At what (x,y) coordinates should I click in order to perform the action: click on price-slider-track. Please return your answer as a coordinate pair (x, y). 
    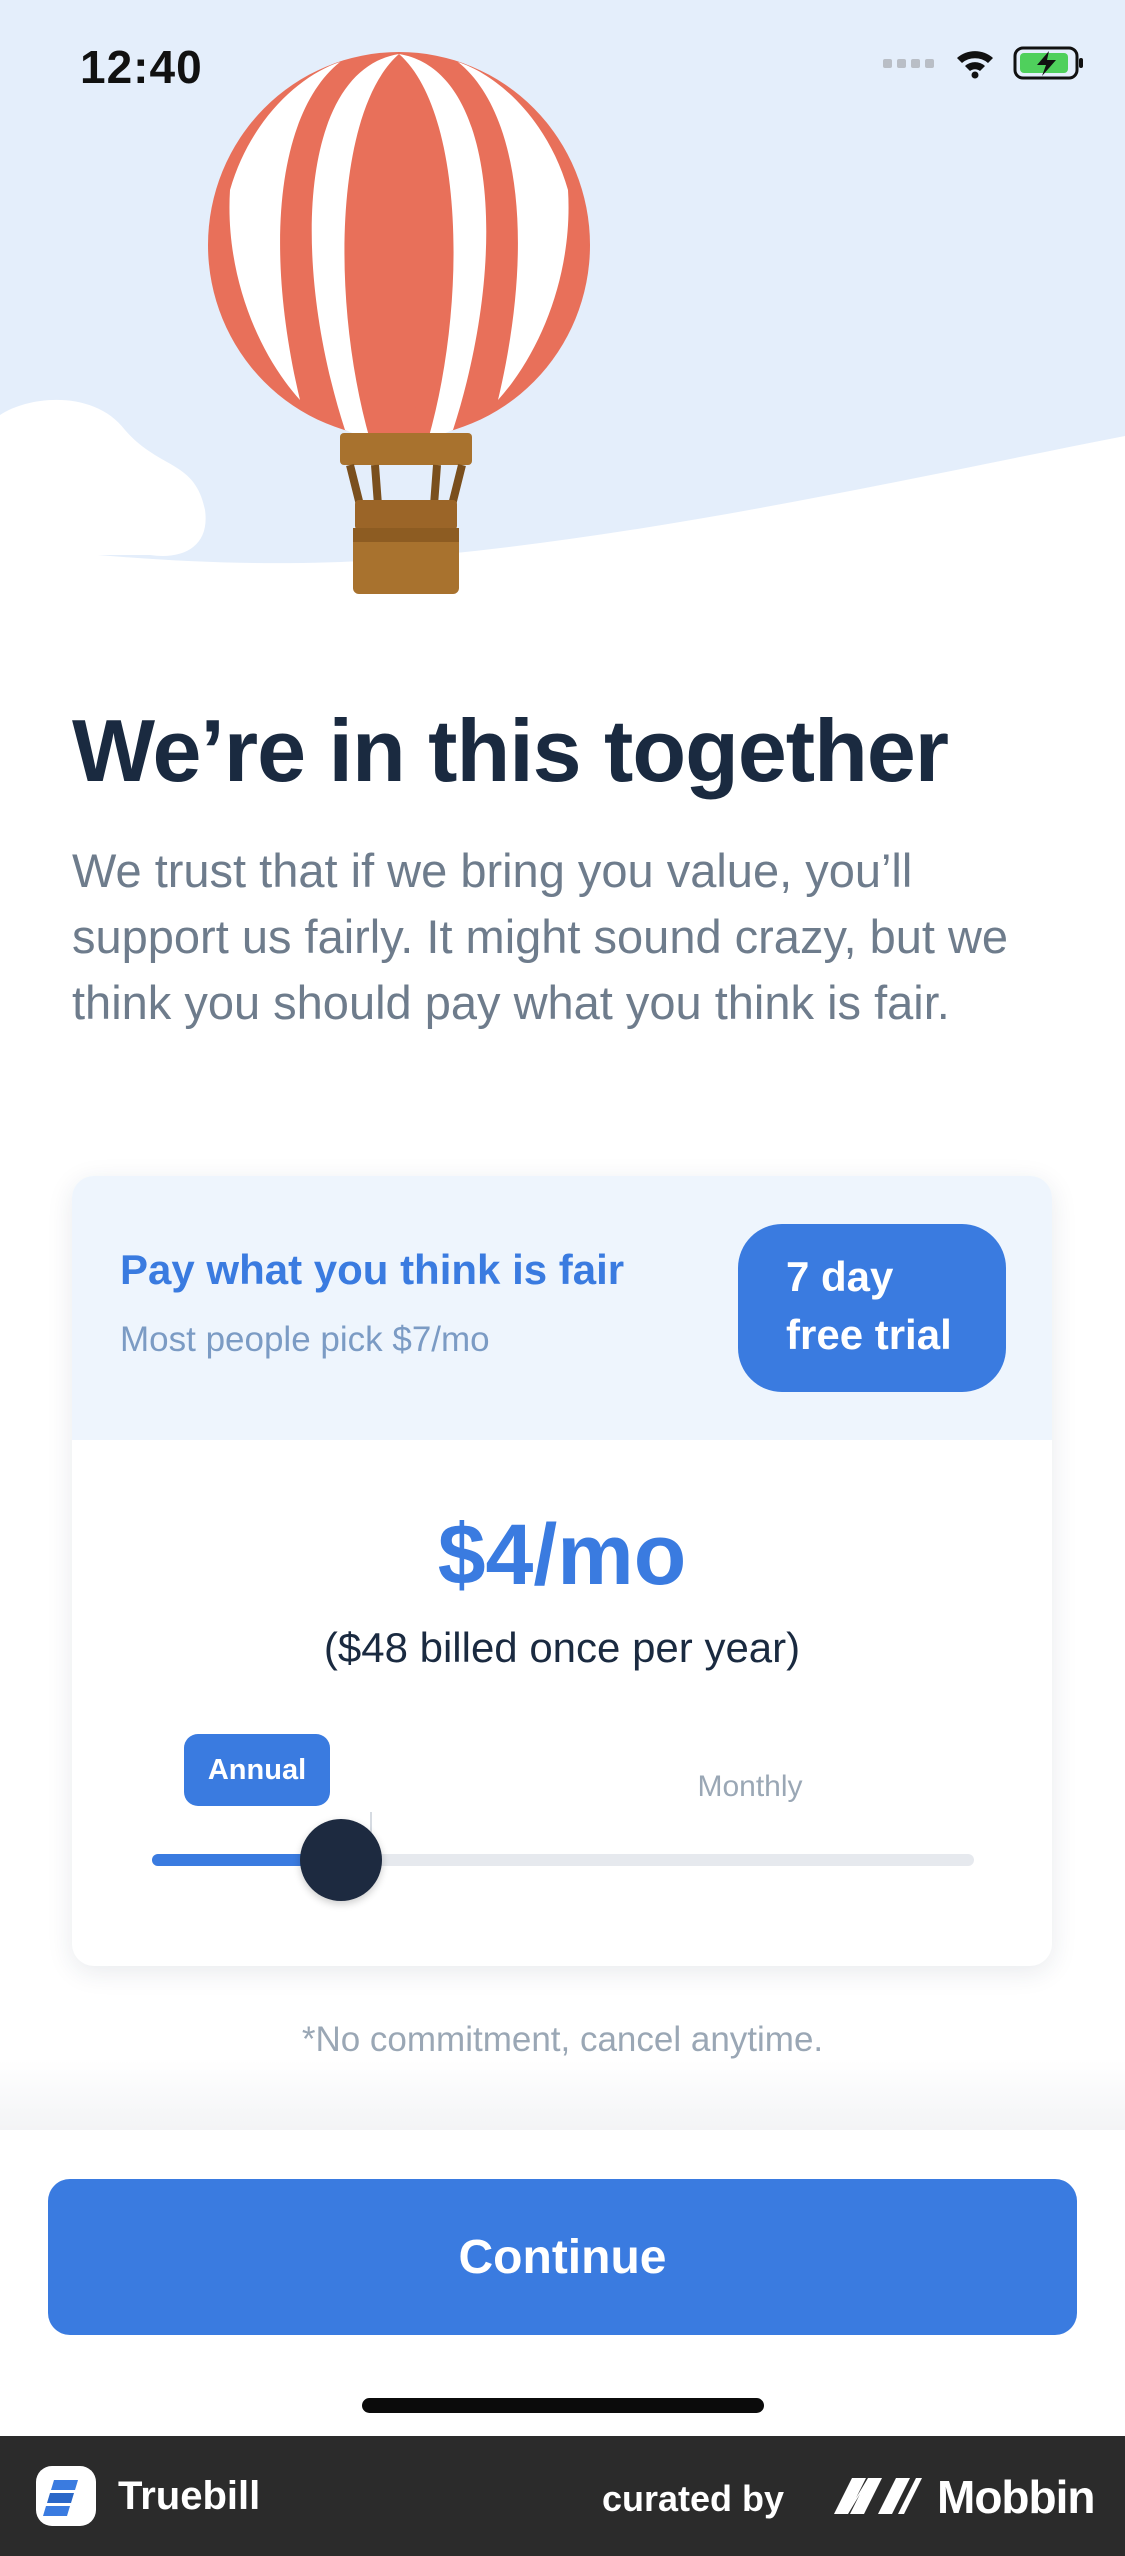
    Looking at the image, I should click on (563, 1860).